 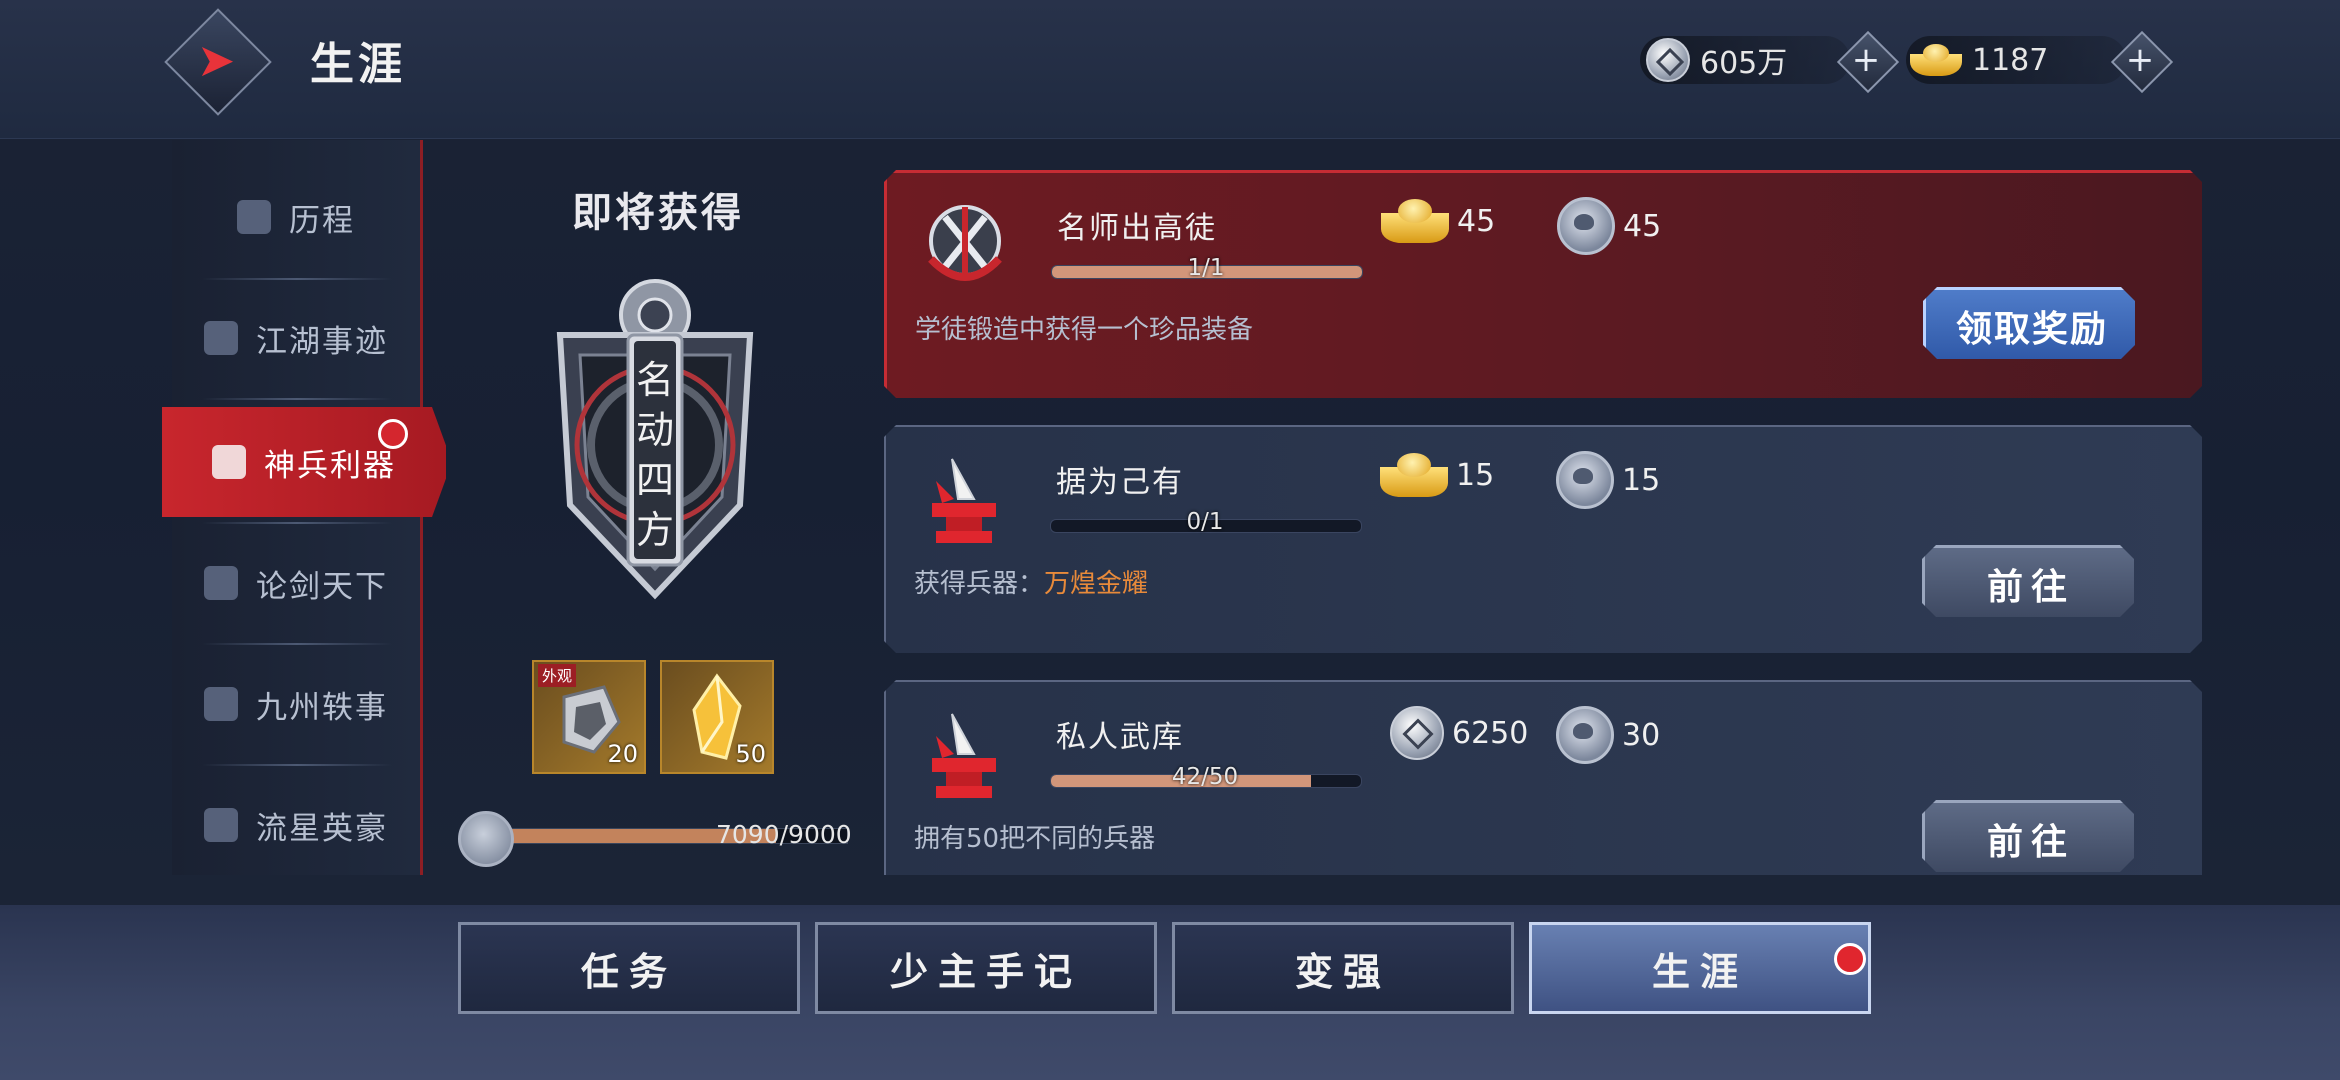 What do you see at coordinates (1035, 839) in the screenshot?
I see `task-description: 拥有50把不同的兵器` at bounding box center [1035, 839].